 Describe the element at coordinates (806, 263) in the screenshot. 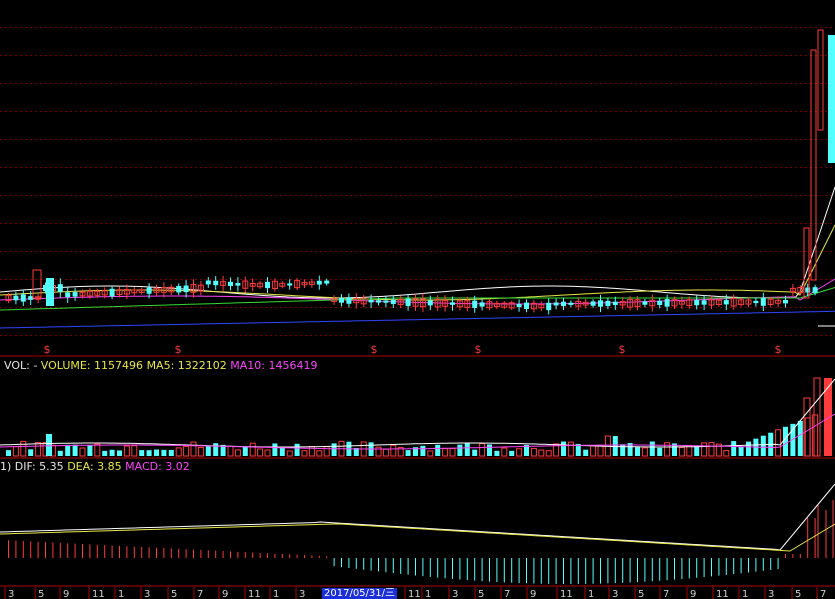

I see `candle-up` at that location.